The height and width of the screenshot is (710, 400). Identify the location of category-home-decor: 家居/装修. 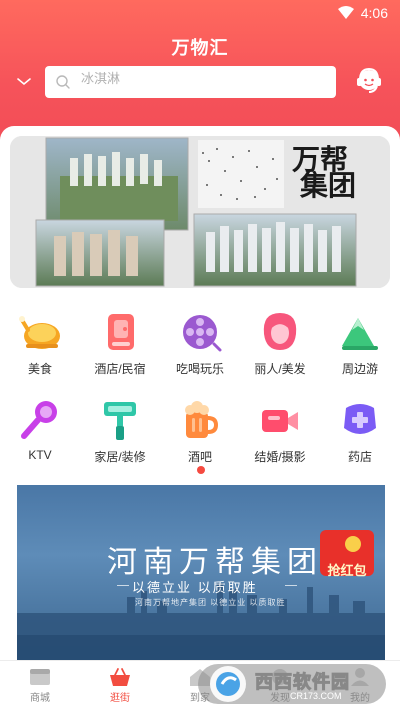
(120, 431).